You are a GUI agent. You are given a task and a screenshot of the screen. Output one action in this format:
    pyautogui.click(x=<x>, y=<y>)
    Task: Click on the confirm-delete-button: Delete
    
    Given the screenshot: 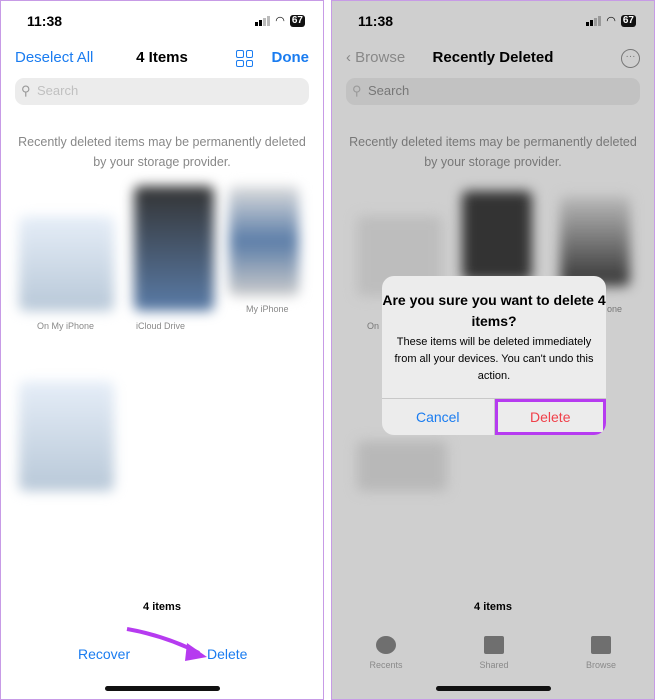 What is the action you would take?
    pyautogui.click(x=550, y=417)
    